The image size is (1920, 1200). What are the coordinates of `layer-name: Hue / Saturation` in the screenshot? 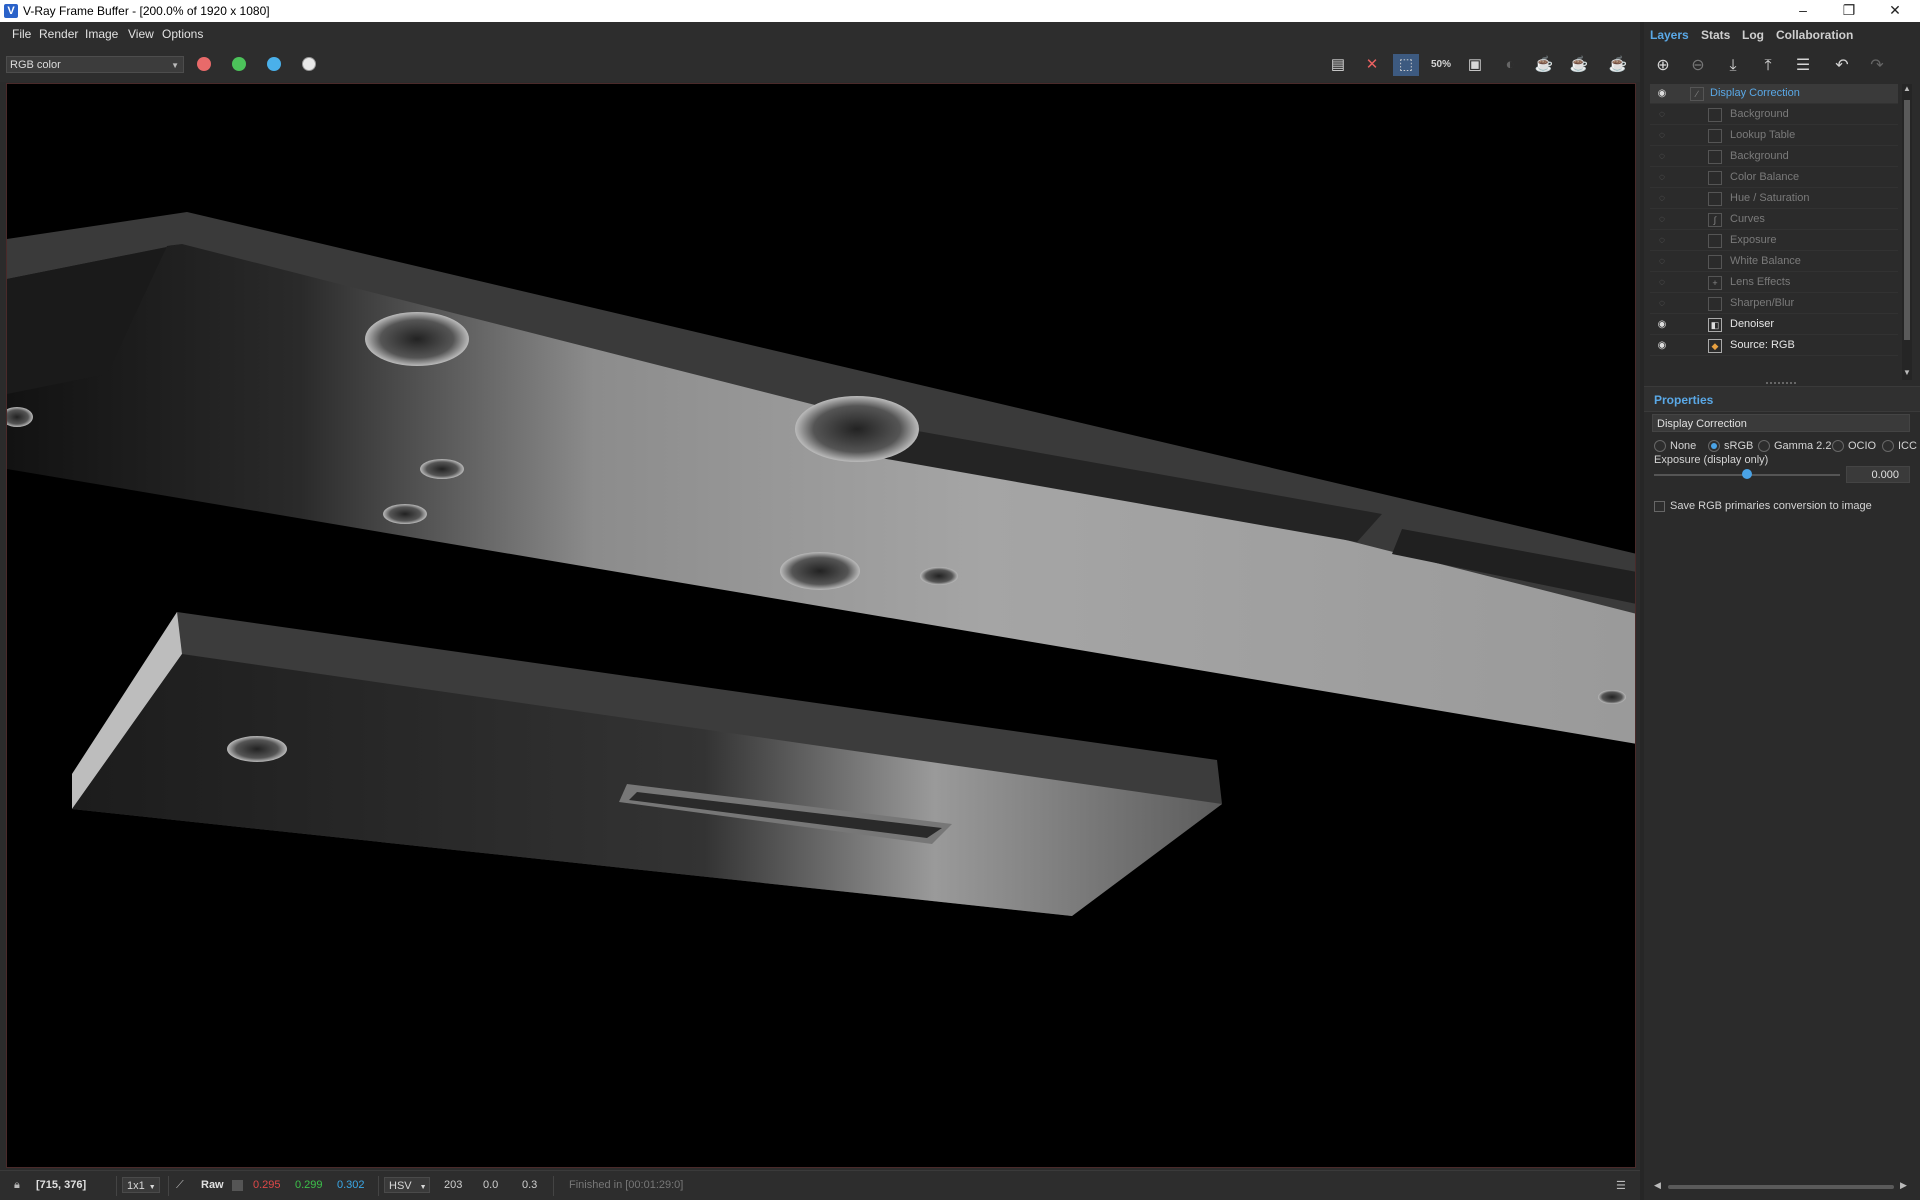 It's located at (1770, 198).